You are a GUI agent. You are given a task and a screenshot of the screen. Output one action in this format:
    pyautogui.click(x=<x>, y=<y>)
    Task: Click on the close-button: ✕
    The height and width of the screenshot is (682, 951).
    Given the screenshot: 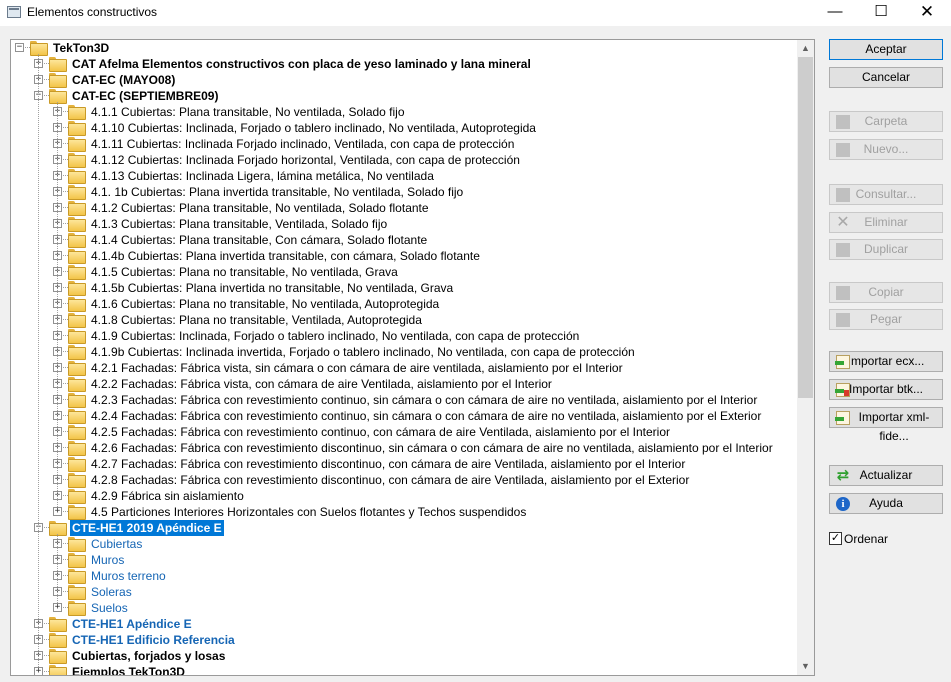 What is the action you would take?
    pyautogui.click(x=927, y=13)
    